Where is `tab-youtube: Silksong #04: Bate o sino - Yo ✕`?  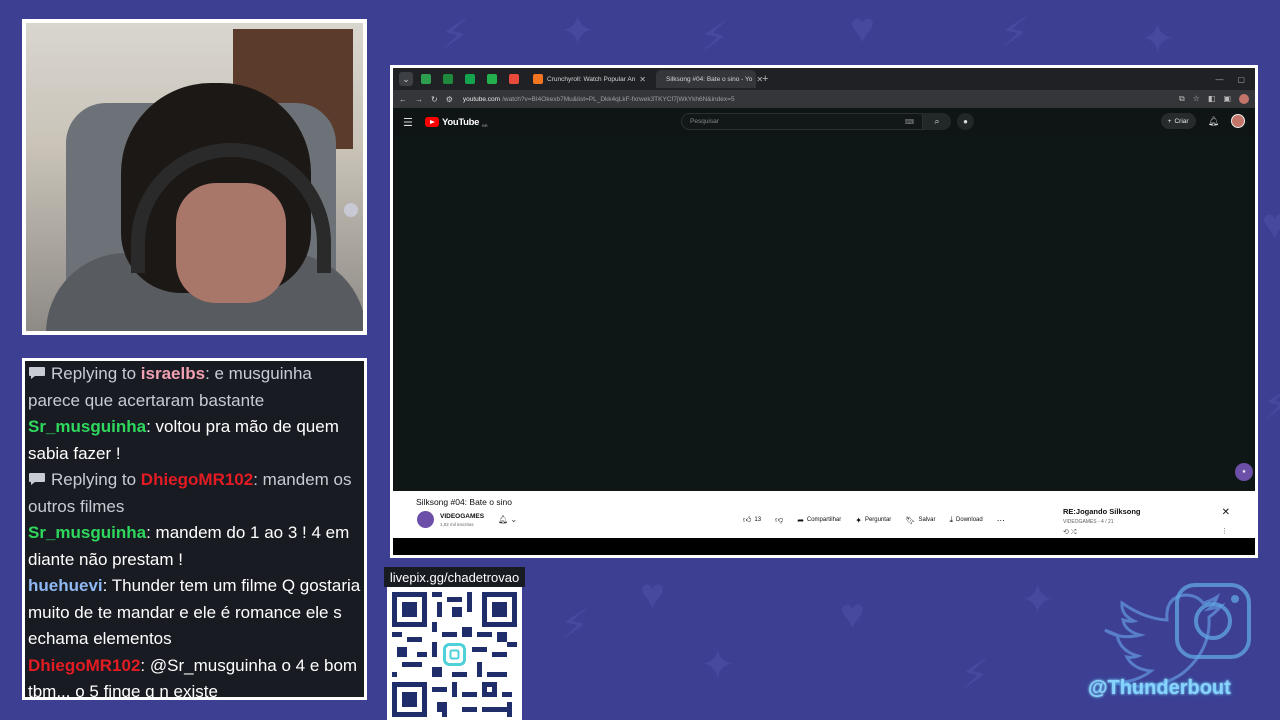
tab-youtube: Silksong #04: Bate o sino - Yo ✕ is located at coordinates (709, 79).